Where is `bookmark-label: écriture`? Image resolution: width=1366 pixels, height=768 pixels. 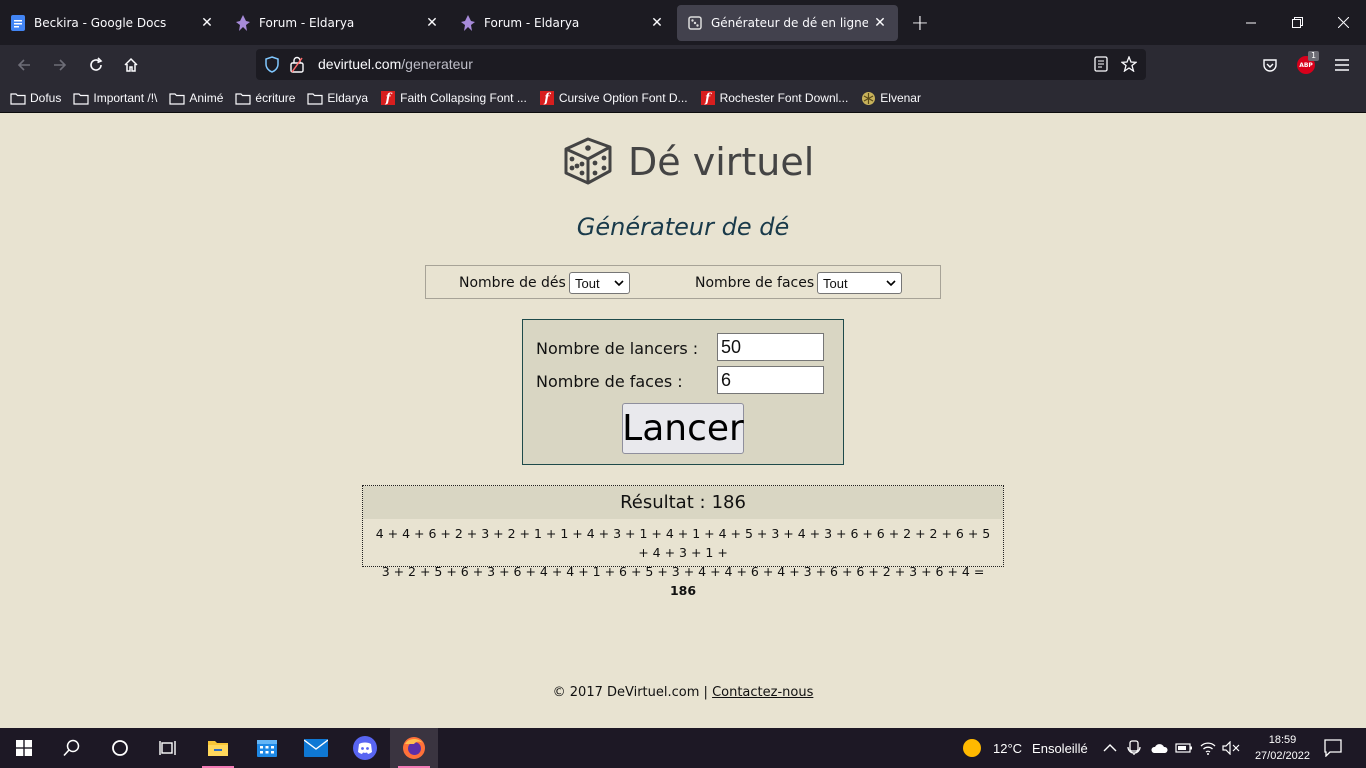
bookmark-label: écriture is located at coordinates (275, 98).